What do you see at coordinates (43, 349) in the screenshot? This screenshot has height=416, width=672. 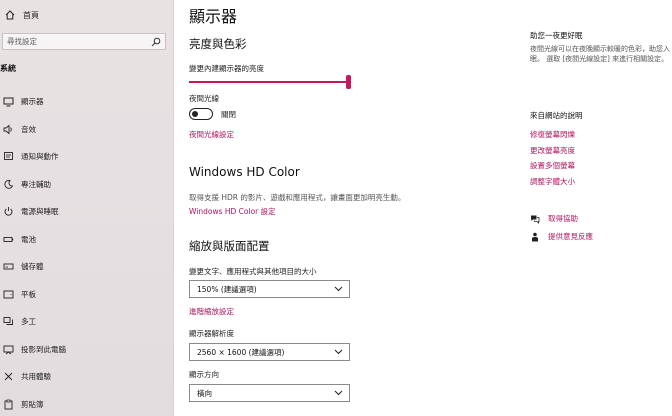 I see `sidebar-item-label: 投影到此電腦` at bounding box center [43, 349].